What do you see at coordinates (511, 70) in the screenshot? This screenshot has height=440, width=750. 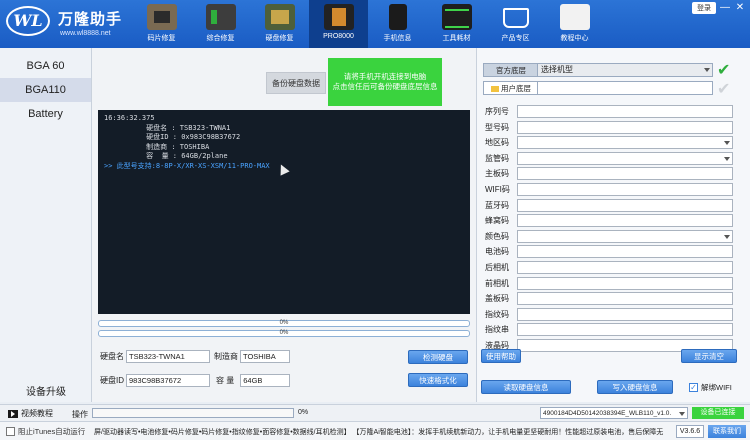 I see `tab-official-base: 官方底层` at bounding box center [511, 70].